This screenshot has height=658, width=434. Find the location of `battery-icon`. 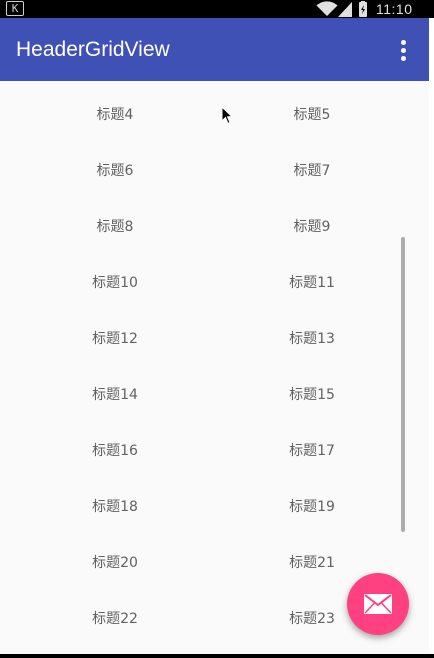

battery-icon is located at coordinates (363, 9).